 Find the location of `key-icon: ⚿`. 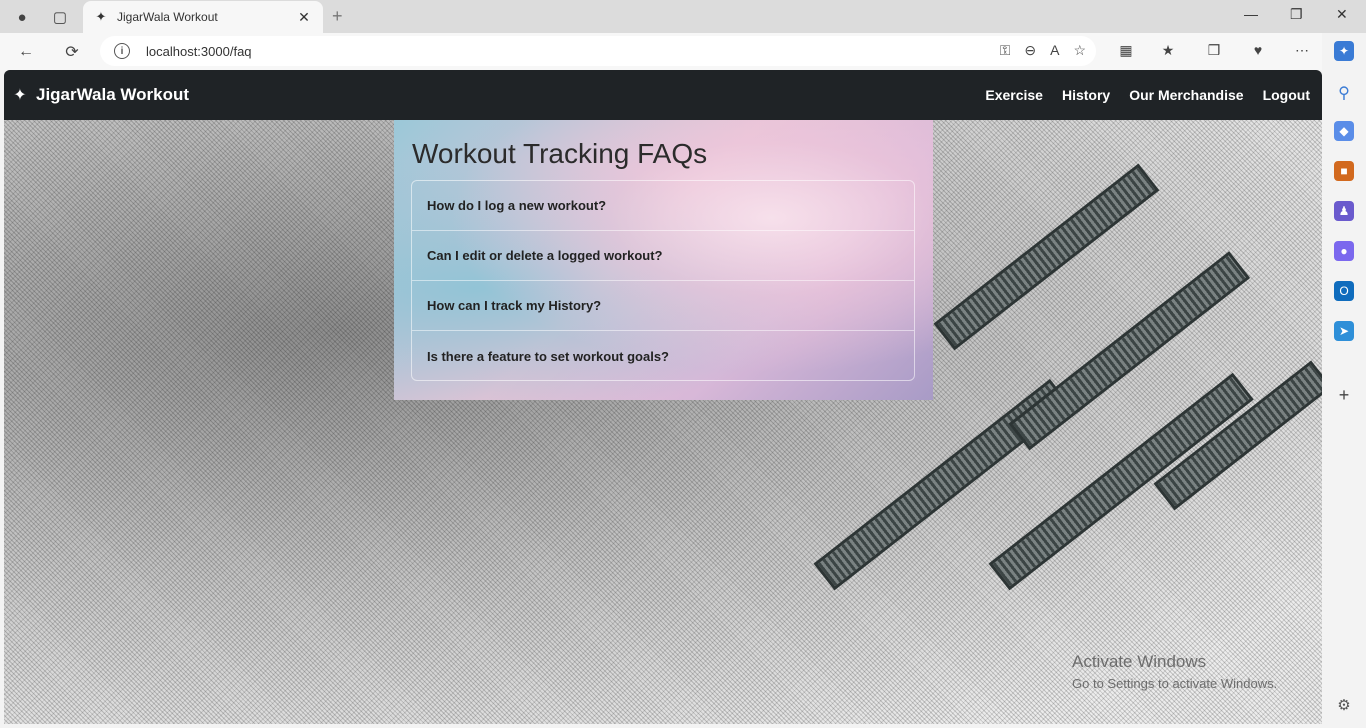

key-icon: ⚿ is located at coordinates (1005, 50).